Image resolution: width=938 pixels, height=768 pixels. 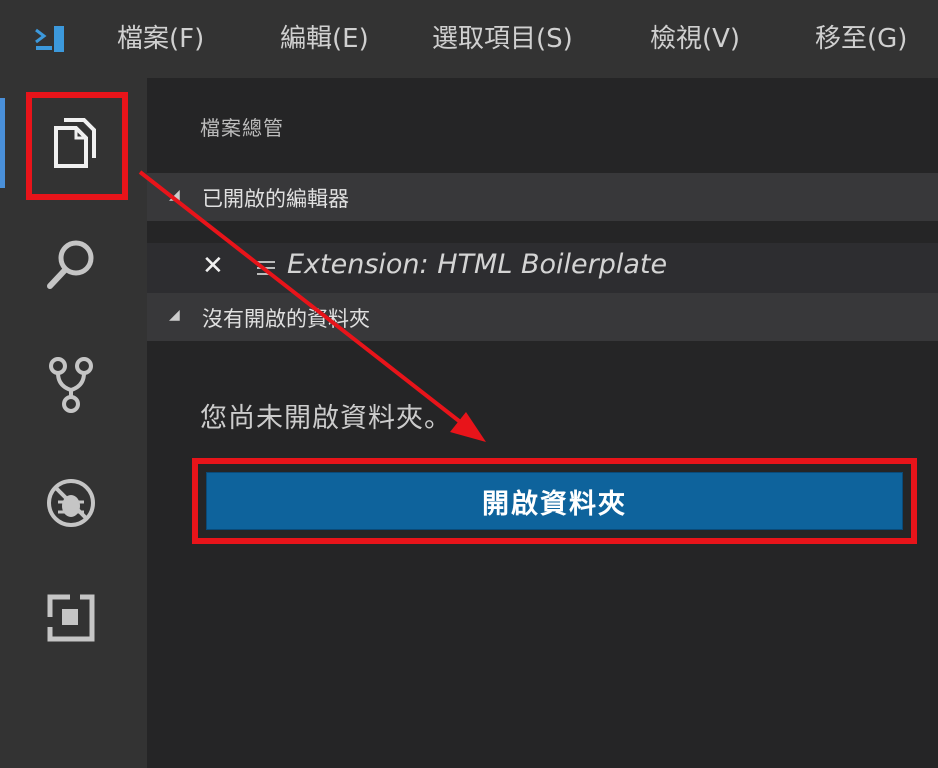 What do you see at coordinates (542, 197) in the screenshot?
I see `open-editors-header: ◢ 已開啟的編輯器` at bounding box center [542, 197].